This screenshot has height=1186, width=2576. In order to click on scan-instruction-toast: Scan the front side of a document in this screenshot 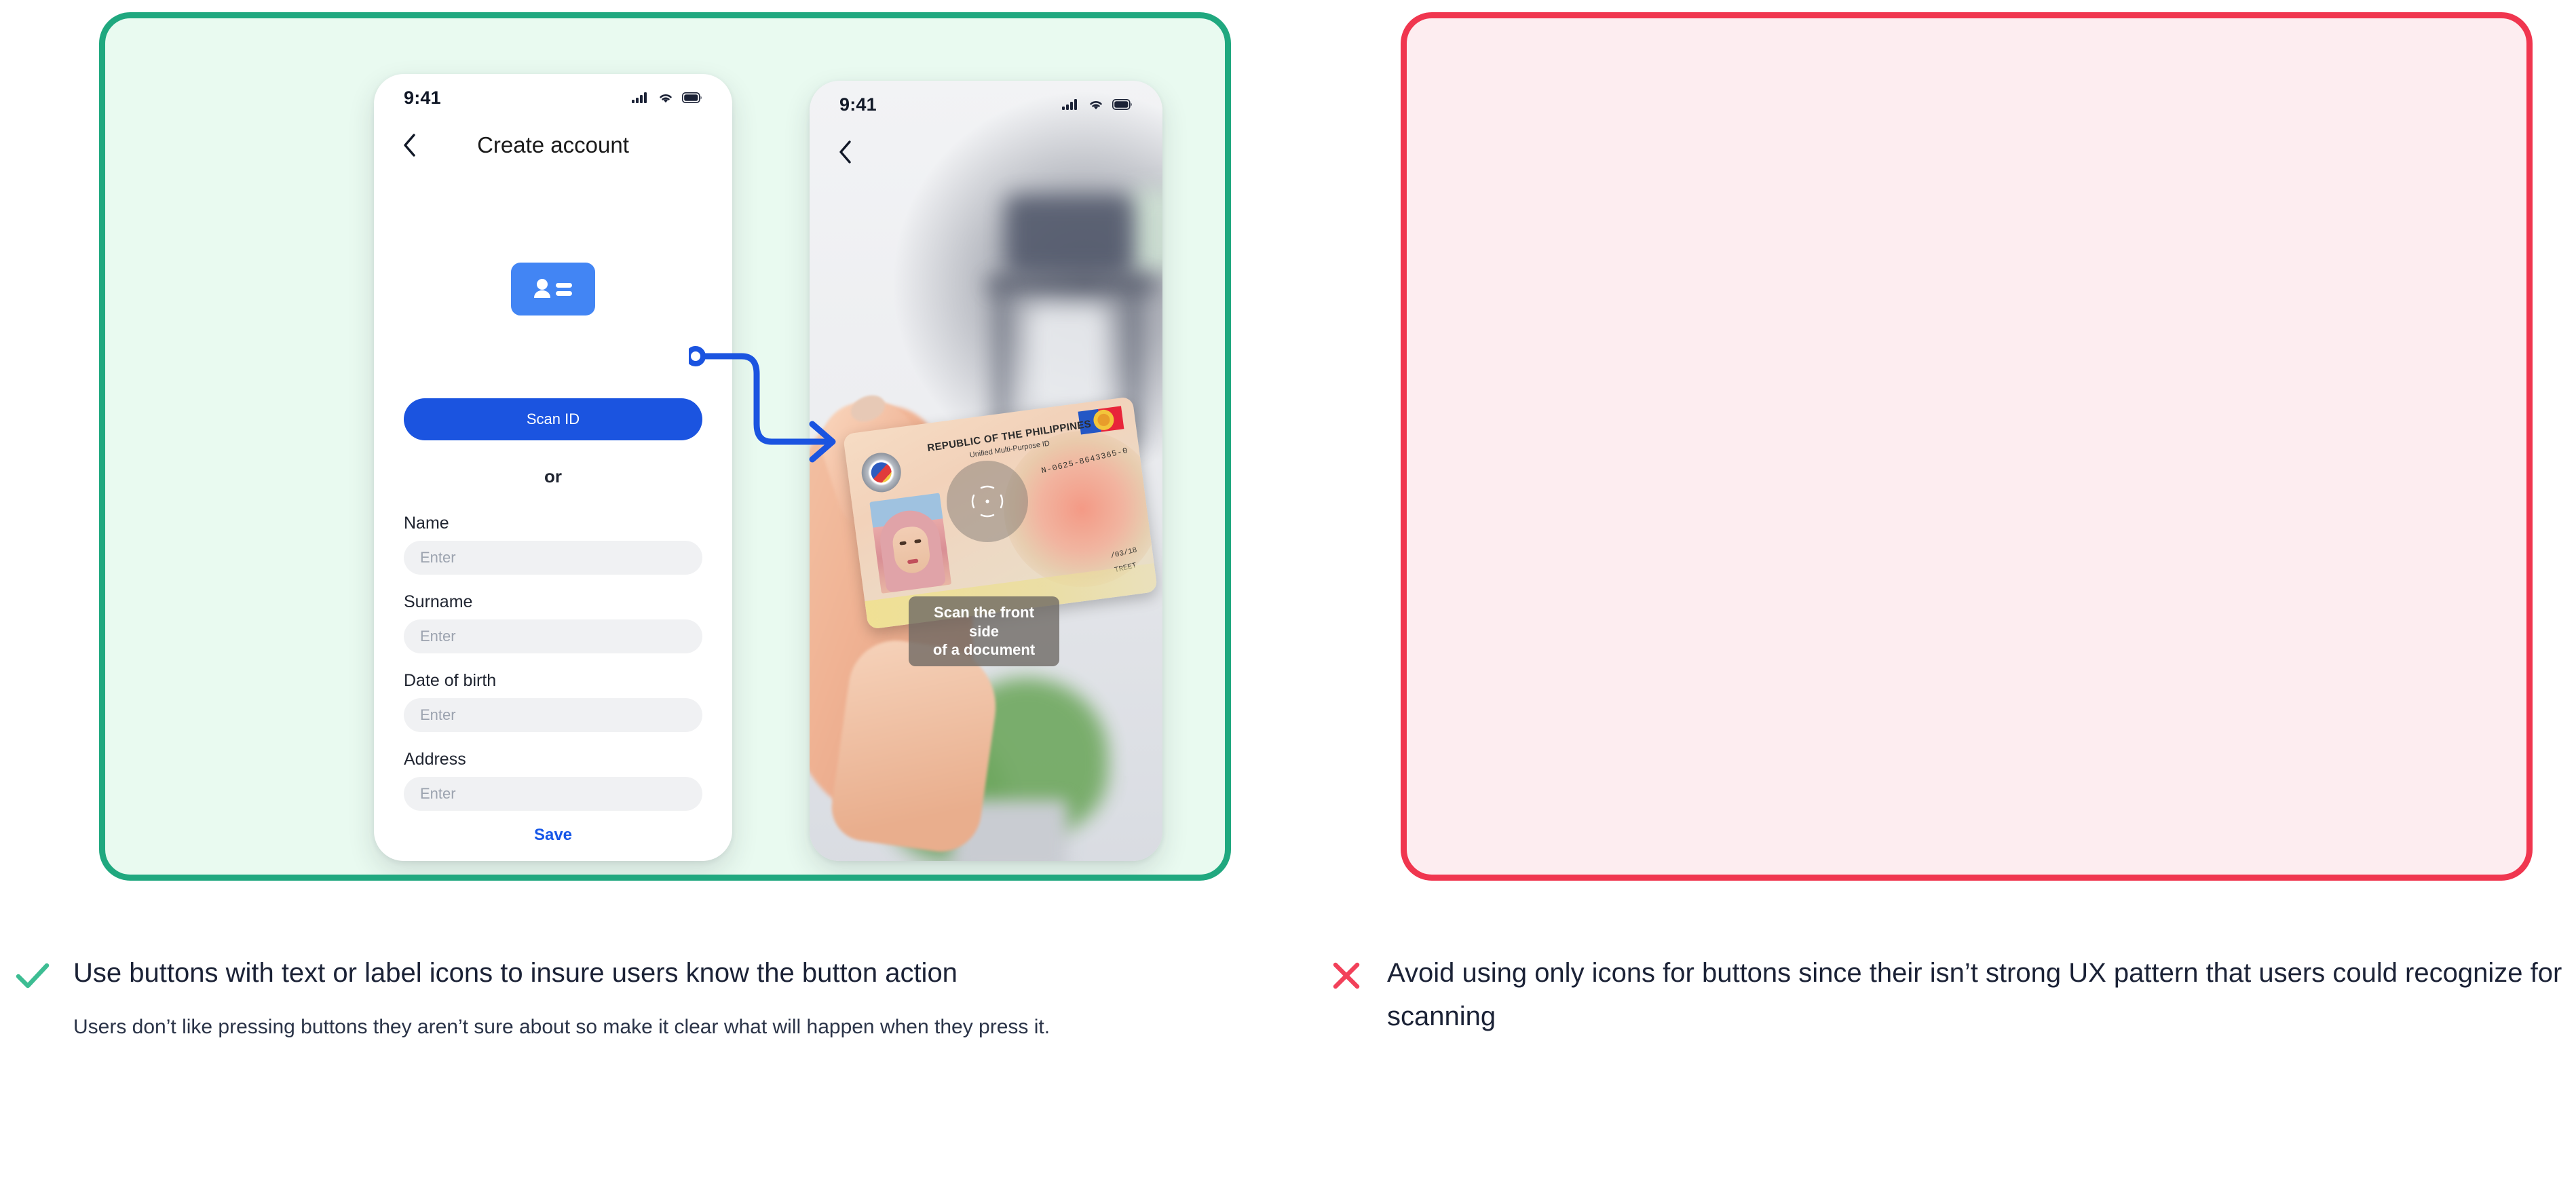, I will do `click(984, 631)`.